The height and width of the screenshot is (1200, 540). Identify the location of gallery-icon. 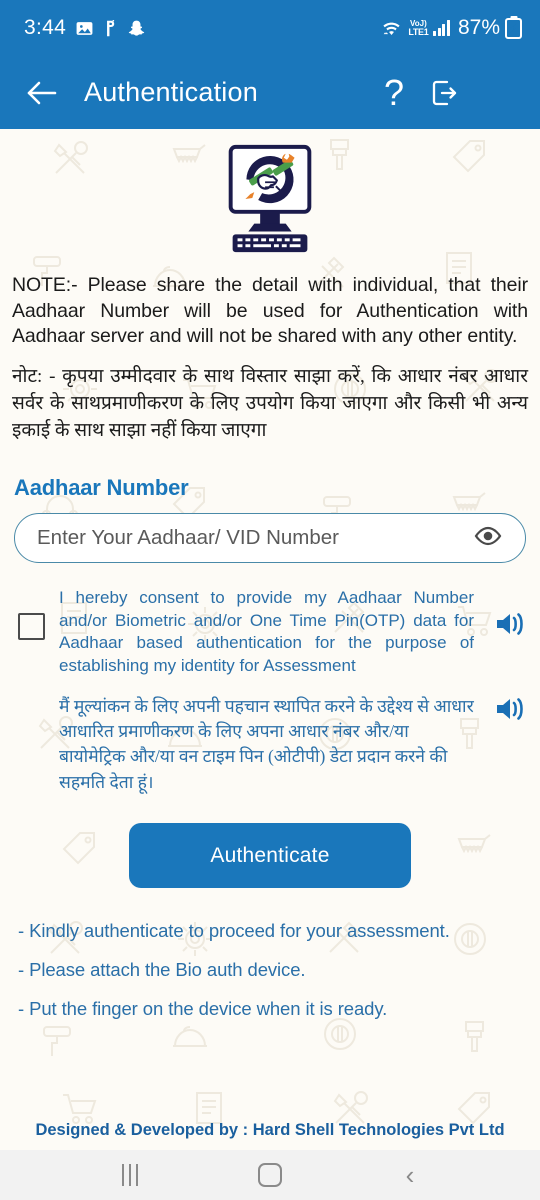
(84, 28).